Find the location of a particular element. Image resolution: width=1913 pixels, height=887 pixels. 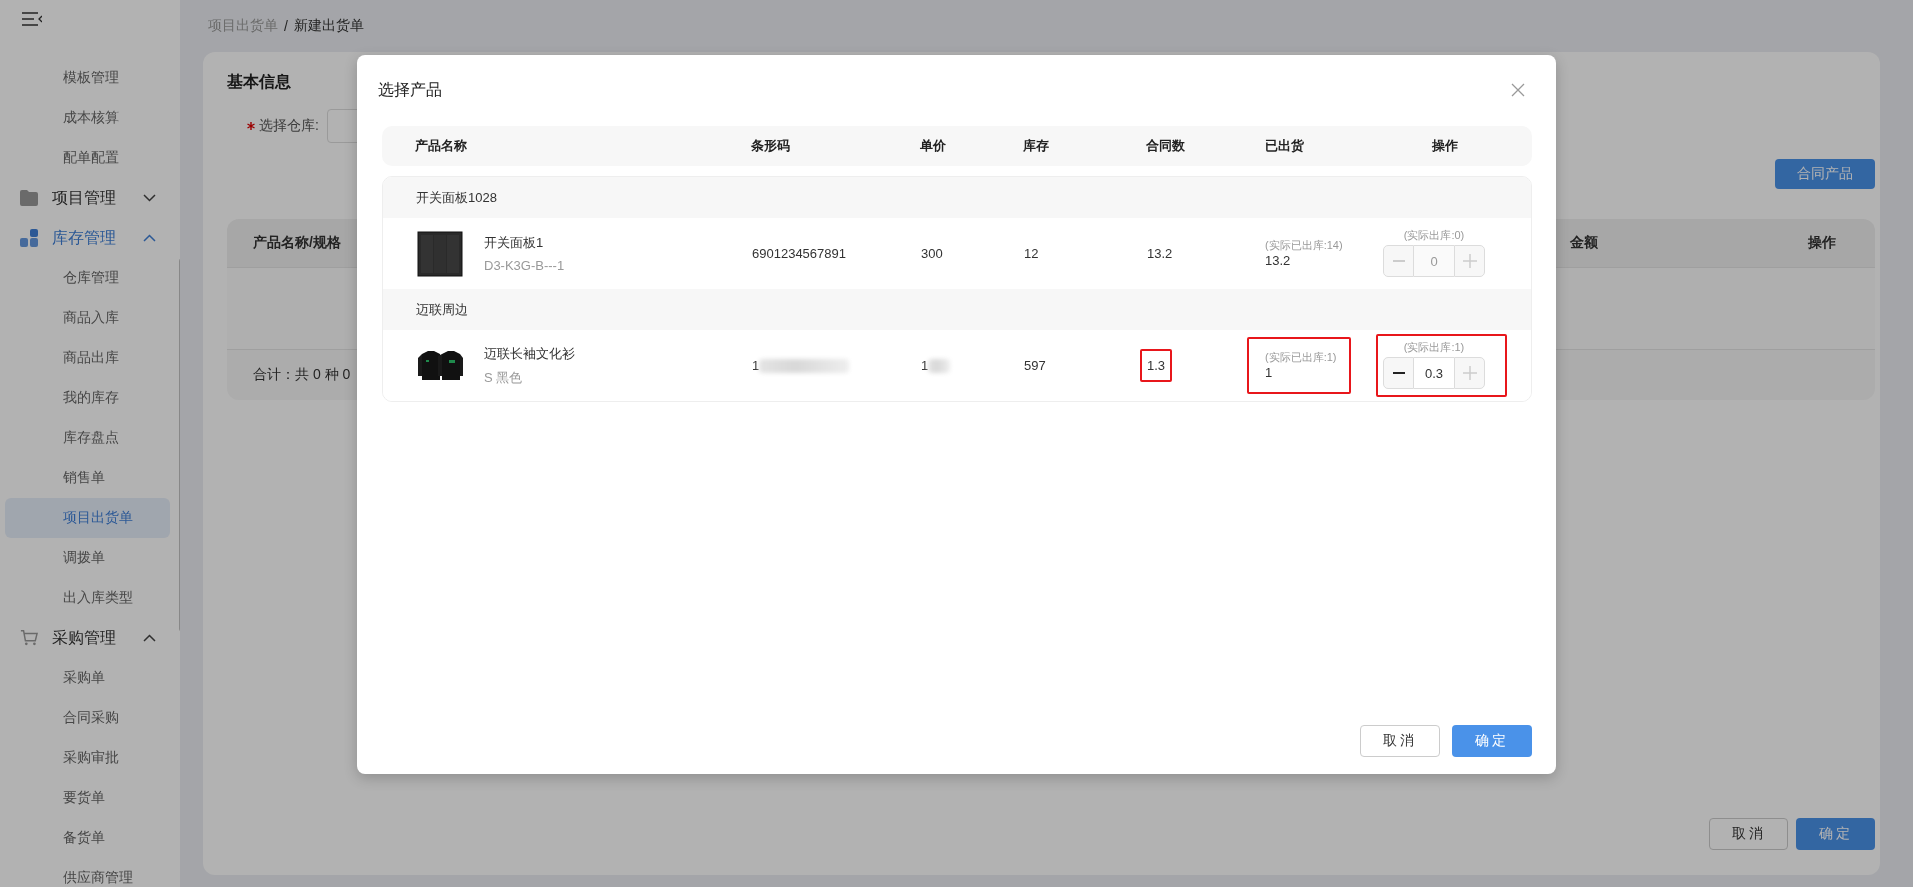

contract-qty: 13.2 is located at coordinates (1160, 253).